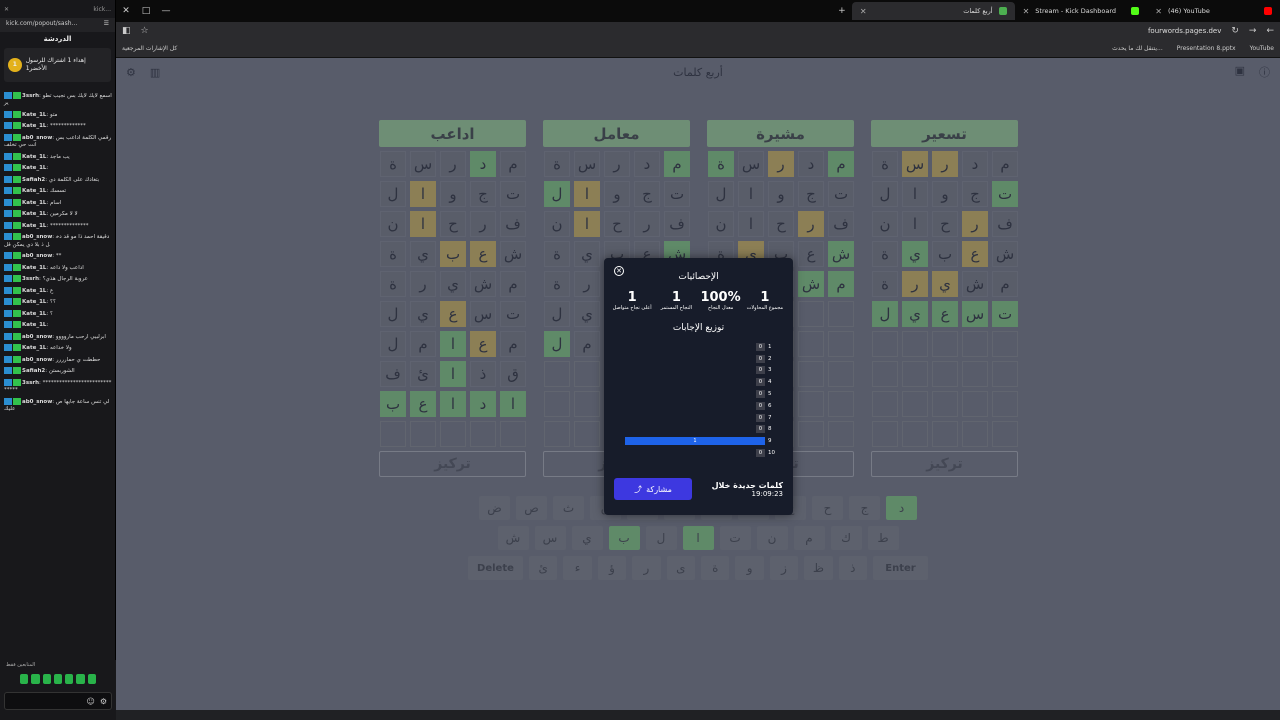 The width and height of the screenshot is (1280, 720). What do you see at coordinates (853, 568) in the screenshot?
I see `letter-key: ذ` at bounding box center [853, 568].